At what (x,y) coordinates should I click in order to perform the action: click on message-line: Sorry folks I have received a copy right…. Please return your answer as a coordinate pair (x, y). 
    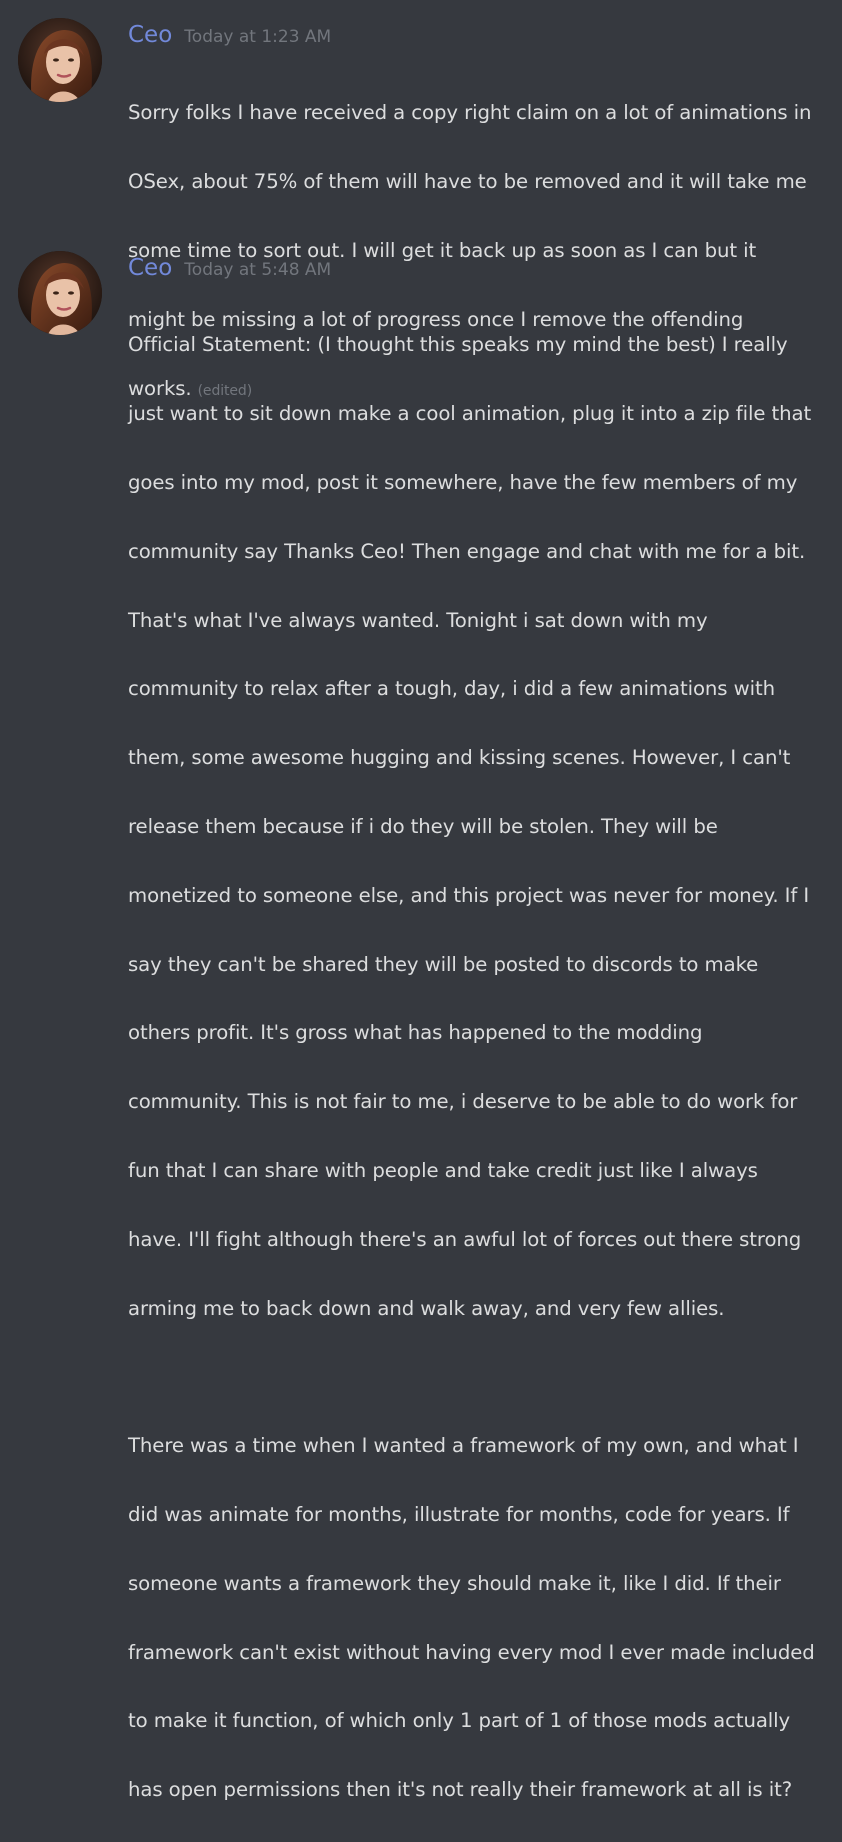
    Looking at the image, I should click on (470, 113).